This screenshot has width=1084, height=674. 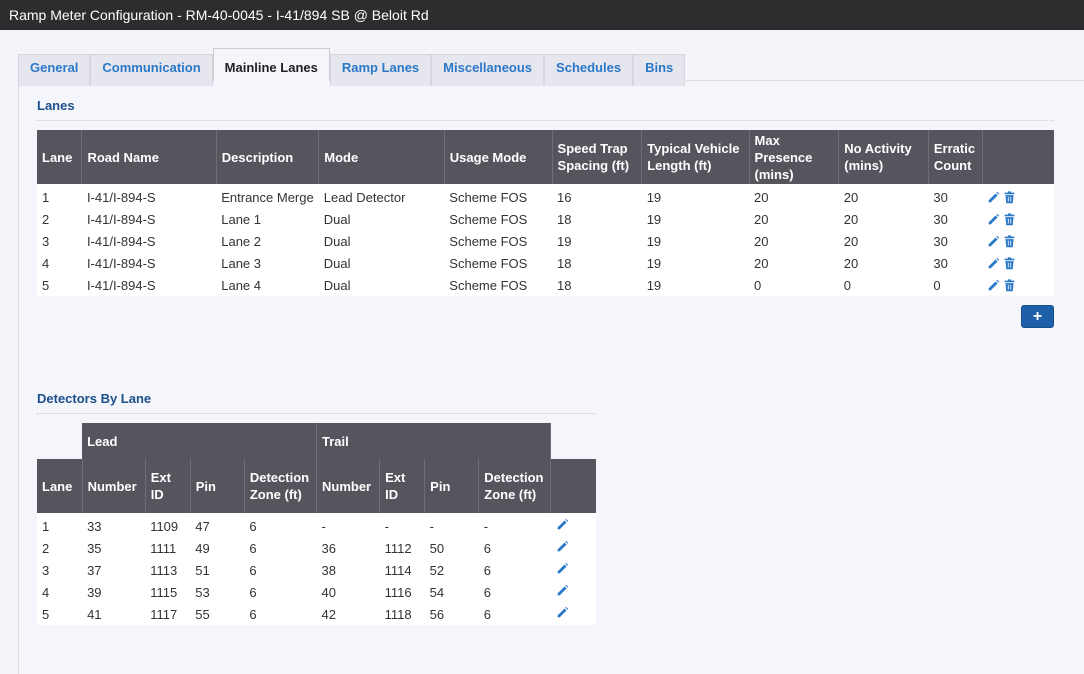 I want to click on table-row: 5 41 1117 55 6 42 1118 56 6, so click(x=316, y=614).